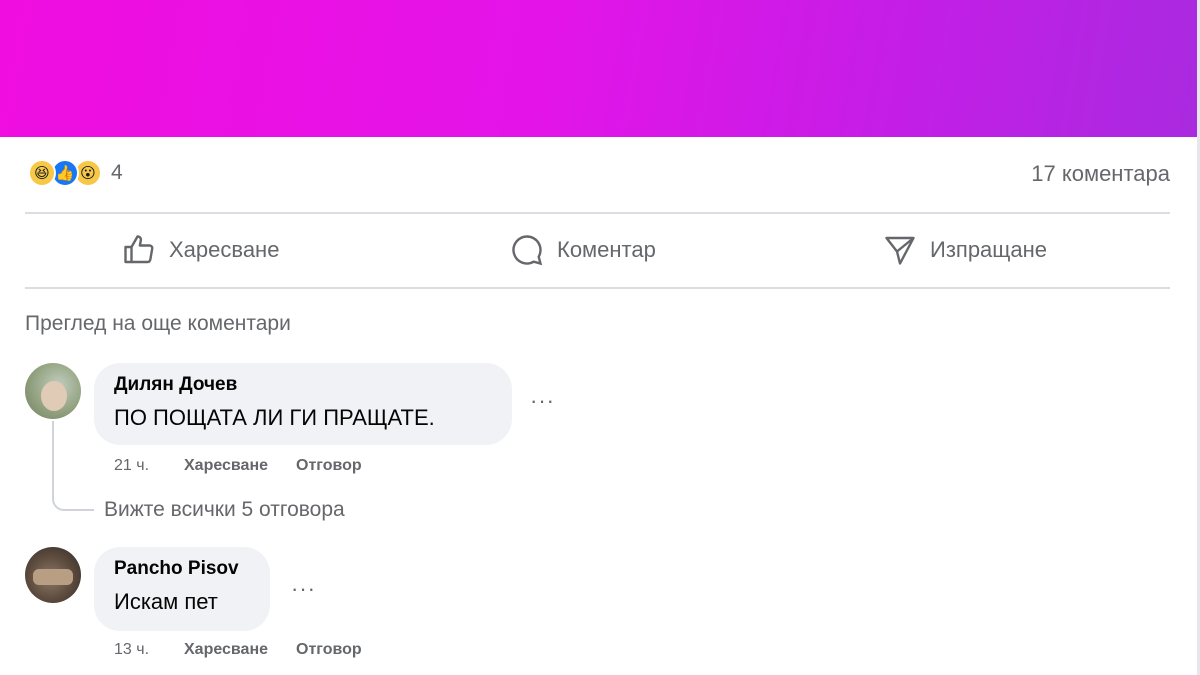 The height and width of the screenshot is (675, 1200). Describe the element at coordinates (1100, 174) in the screenshot. I see `comment-count-link: 17 коментара` at that location.